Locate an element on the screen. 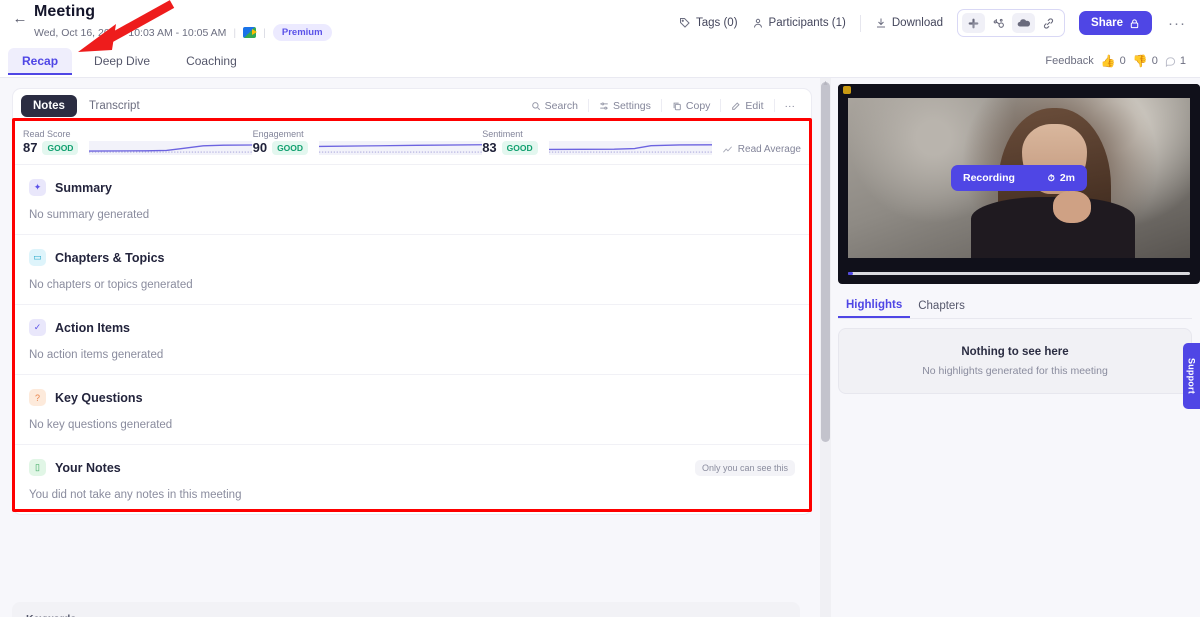 This screenshot has width=1200, height=617. share-button: Share is located at coordinates (1115, 23).